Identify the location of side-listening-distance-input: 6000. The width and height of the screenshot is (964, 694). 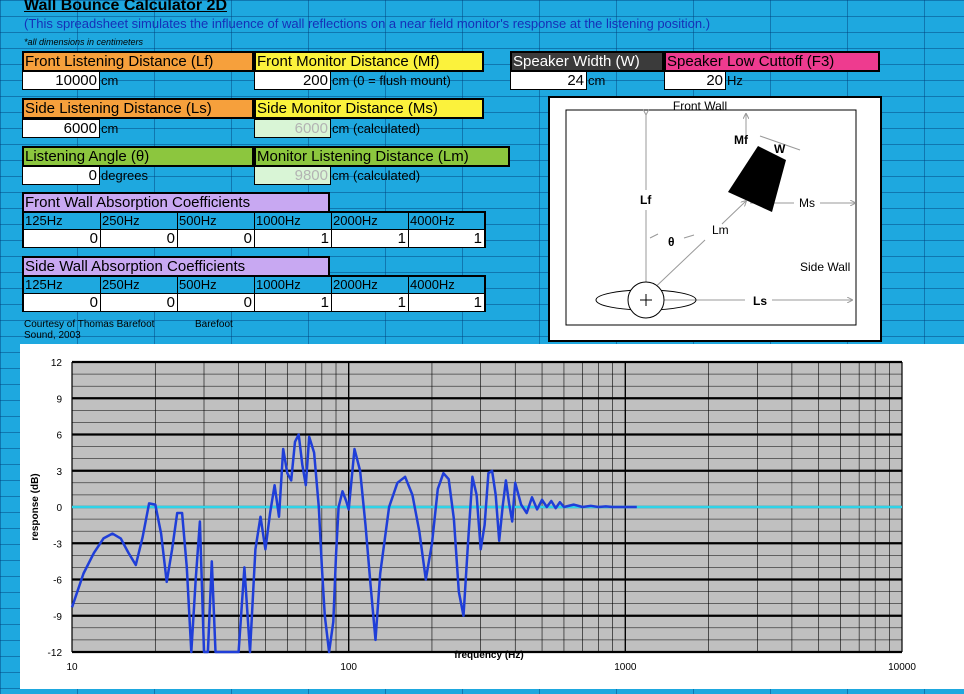
(61, 128).